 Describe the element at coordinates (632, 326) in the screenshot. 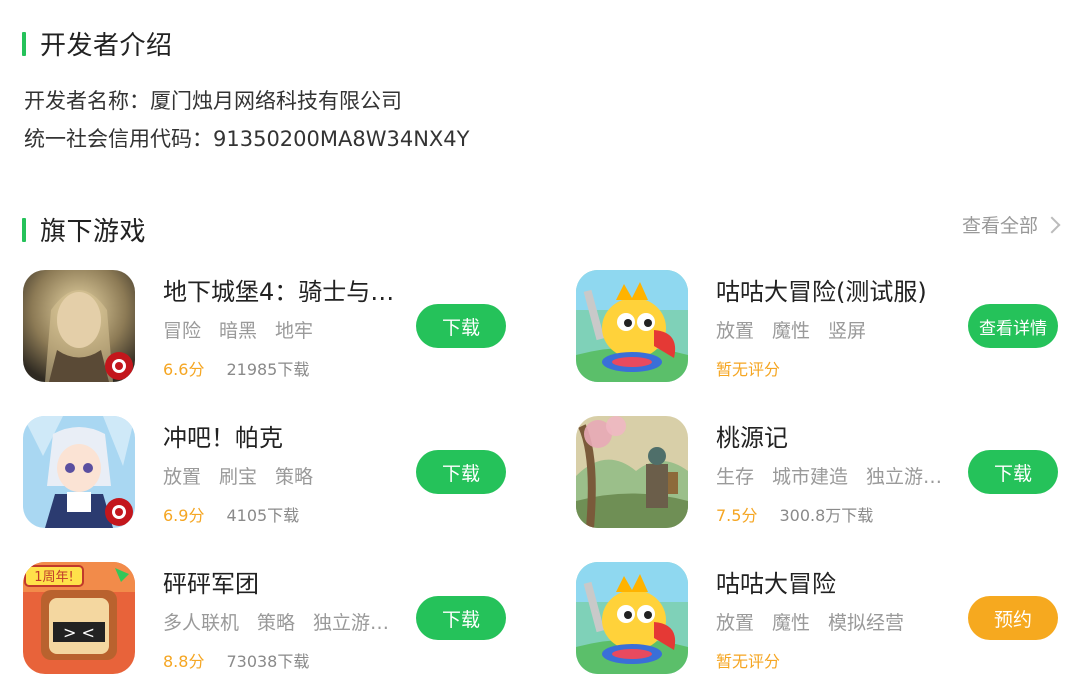

I see `game-icon-gugu-adventure-test` at that location.